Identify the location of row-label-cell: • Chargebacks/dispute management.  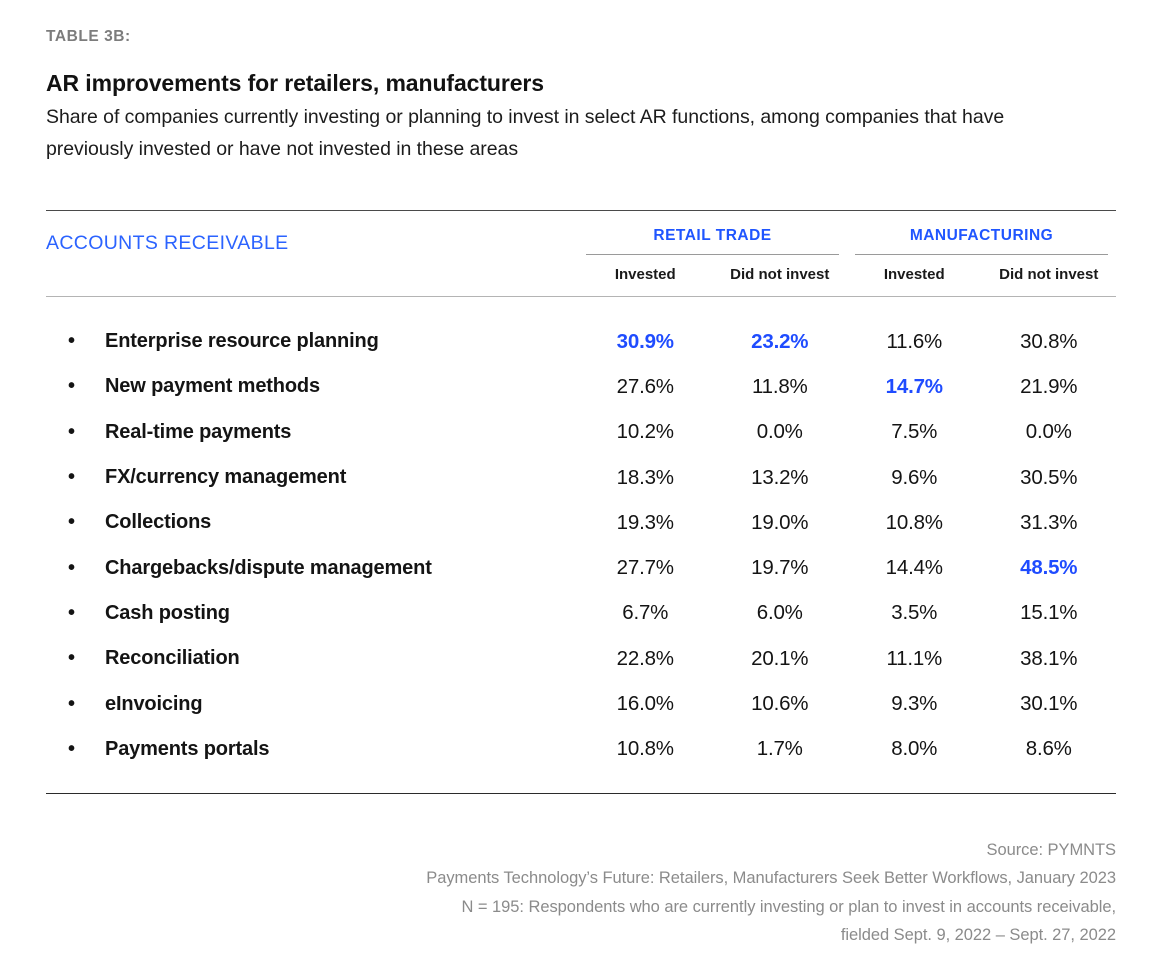
(312, 567).